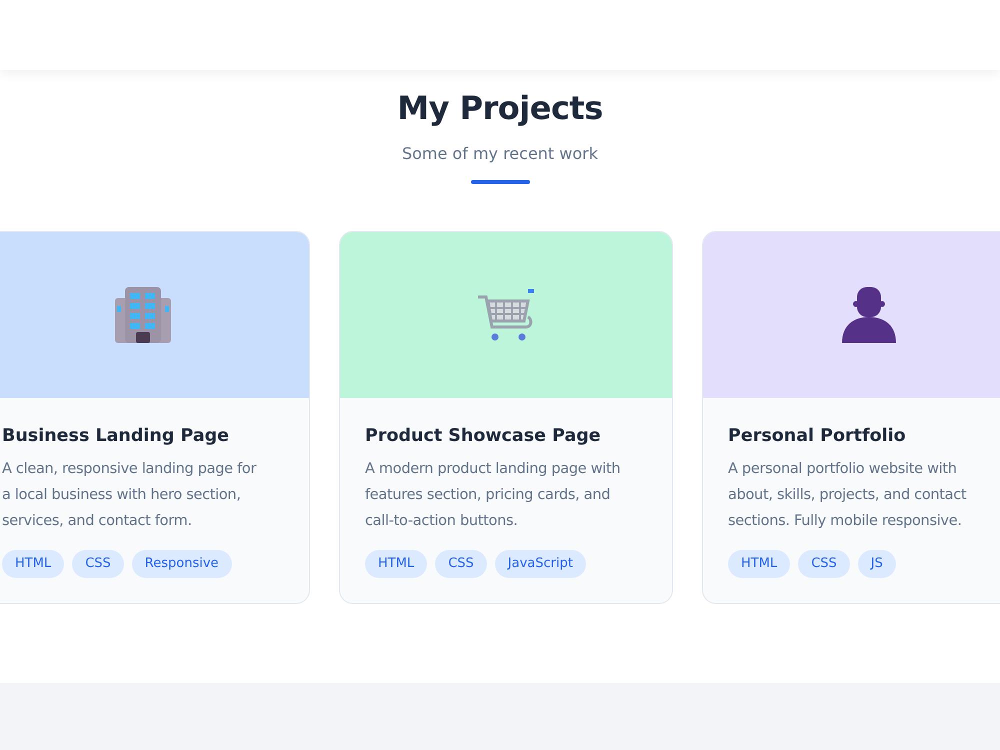  Describe the element at coordinates (116, 436) in the screenshot. I see `project-title: Business Landing Page` at that location.